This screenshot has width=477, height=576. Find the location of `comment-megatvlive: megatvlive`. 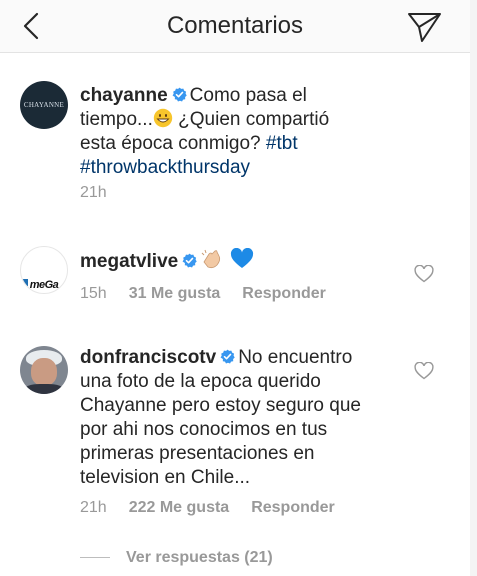

comment-megatvlive: megatvlive is located at coordinates (230, 261).